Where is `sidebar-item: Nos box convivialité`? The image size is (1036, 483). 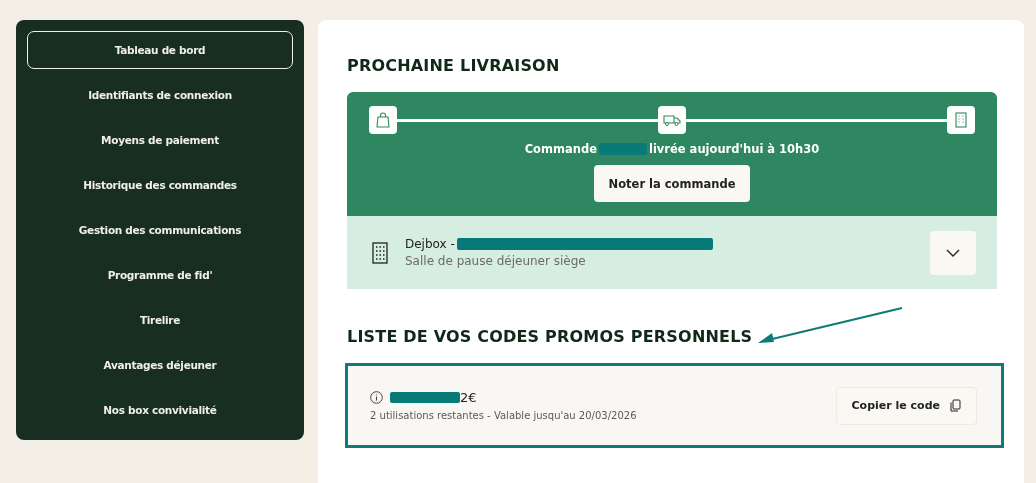 sidebar-item: Nos box convivialité is located at coordinates (160, 410).